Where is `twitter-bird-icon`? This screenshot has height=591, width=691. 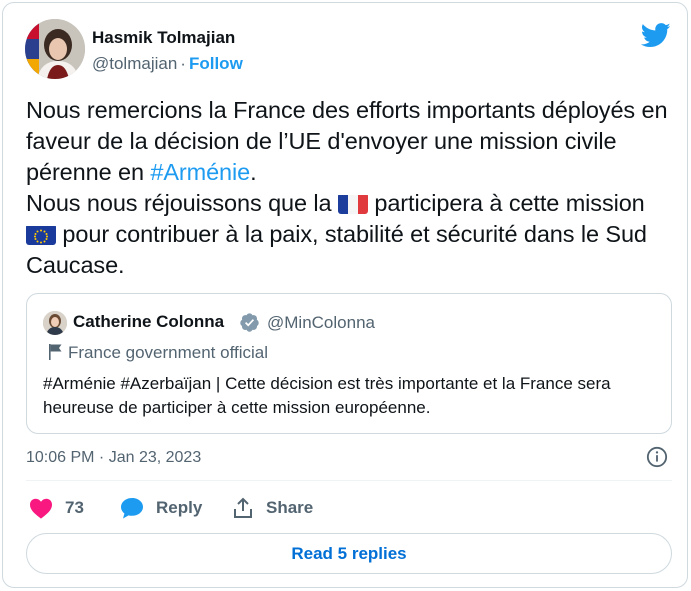
twitter-bird-icon is located at coordinates (656, 35).